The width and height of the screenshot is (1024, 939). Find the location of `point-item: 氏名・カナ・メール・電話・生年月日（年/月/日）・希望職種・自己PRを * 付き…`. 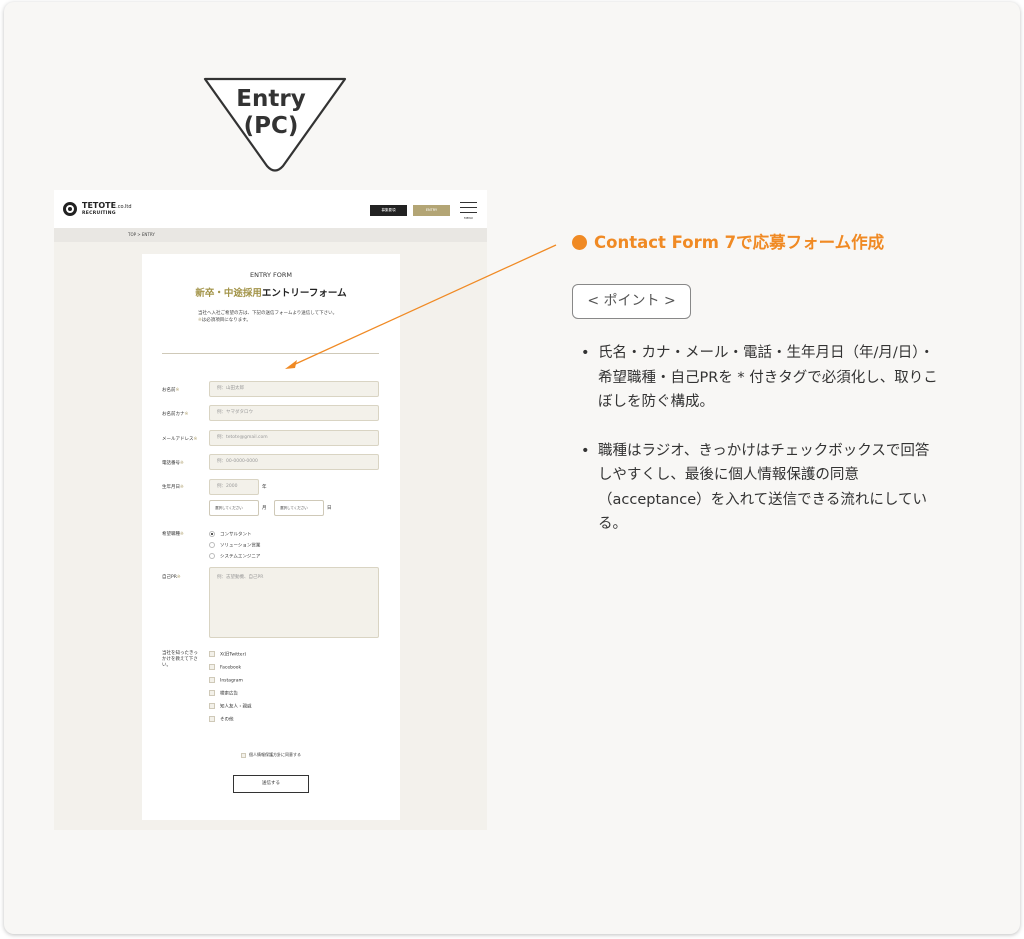

point-item: 氏名・カナ・メール・電話・生年月日（年/月/日）・希望職種・自己PRを * 付き… is located at coordinates (761, 378).